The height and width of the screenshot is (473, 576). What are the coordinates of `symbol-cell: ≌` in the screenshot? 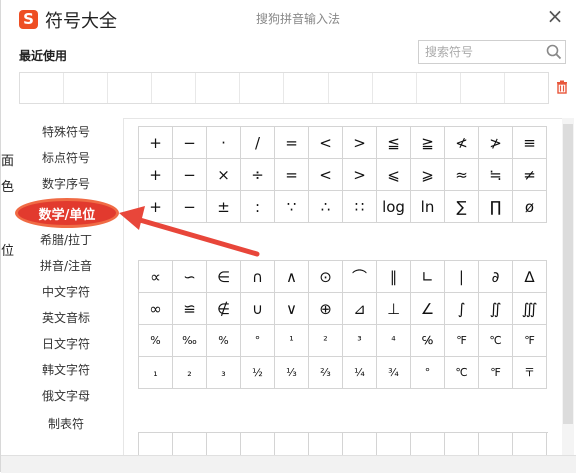 It's located at (190, 309).